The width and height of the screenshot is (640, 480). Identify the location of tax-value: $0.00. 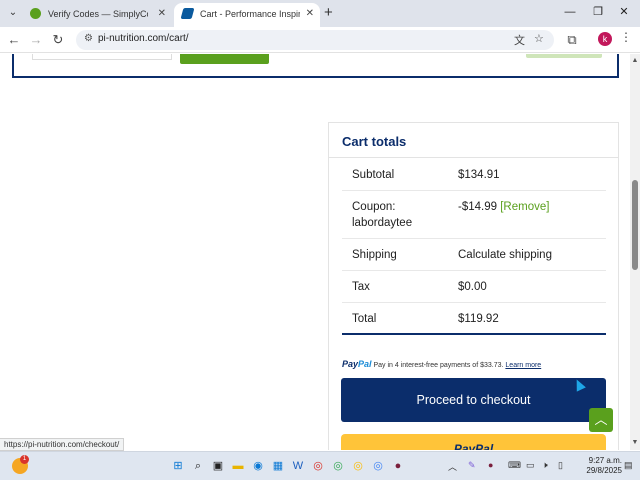
(472, 287).